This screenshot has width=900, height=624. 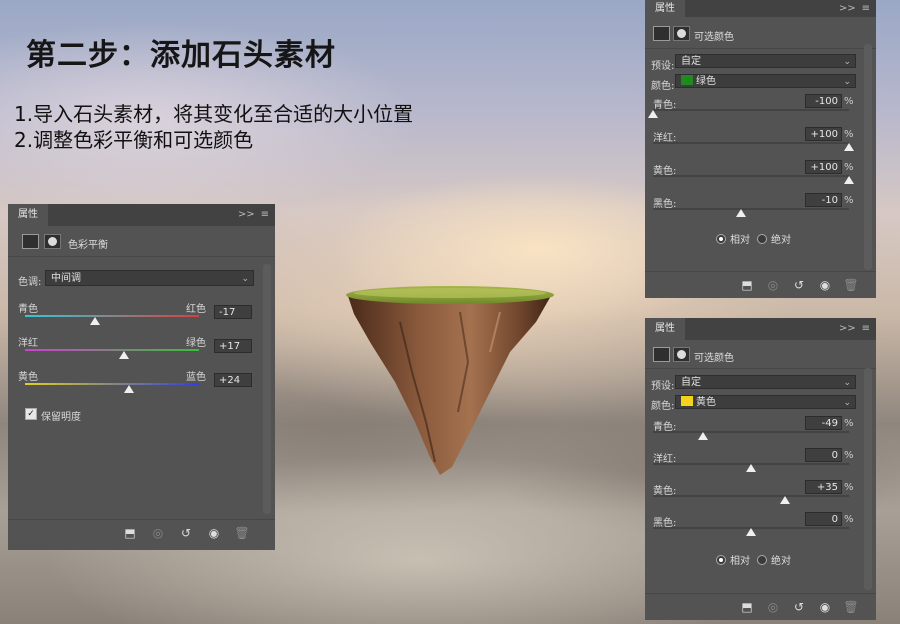 What do you see at coordinates (847, 82) in the screenshot?
I see `chevron-down-icon: ⌄` at bounding box center [847, 82].